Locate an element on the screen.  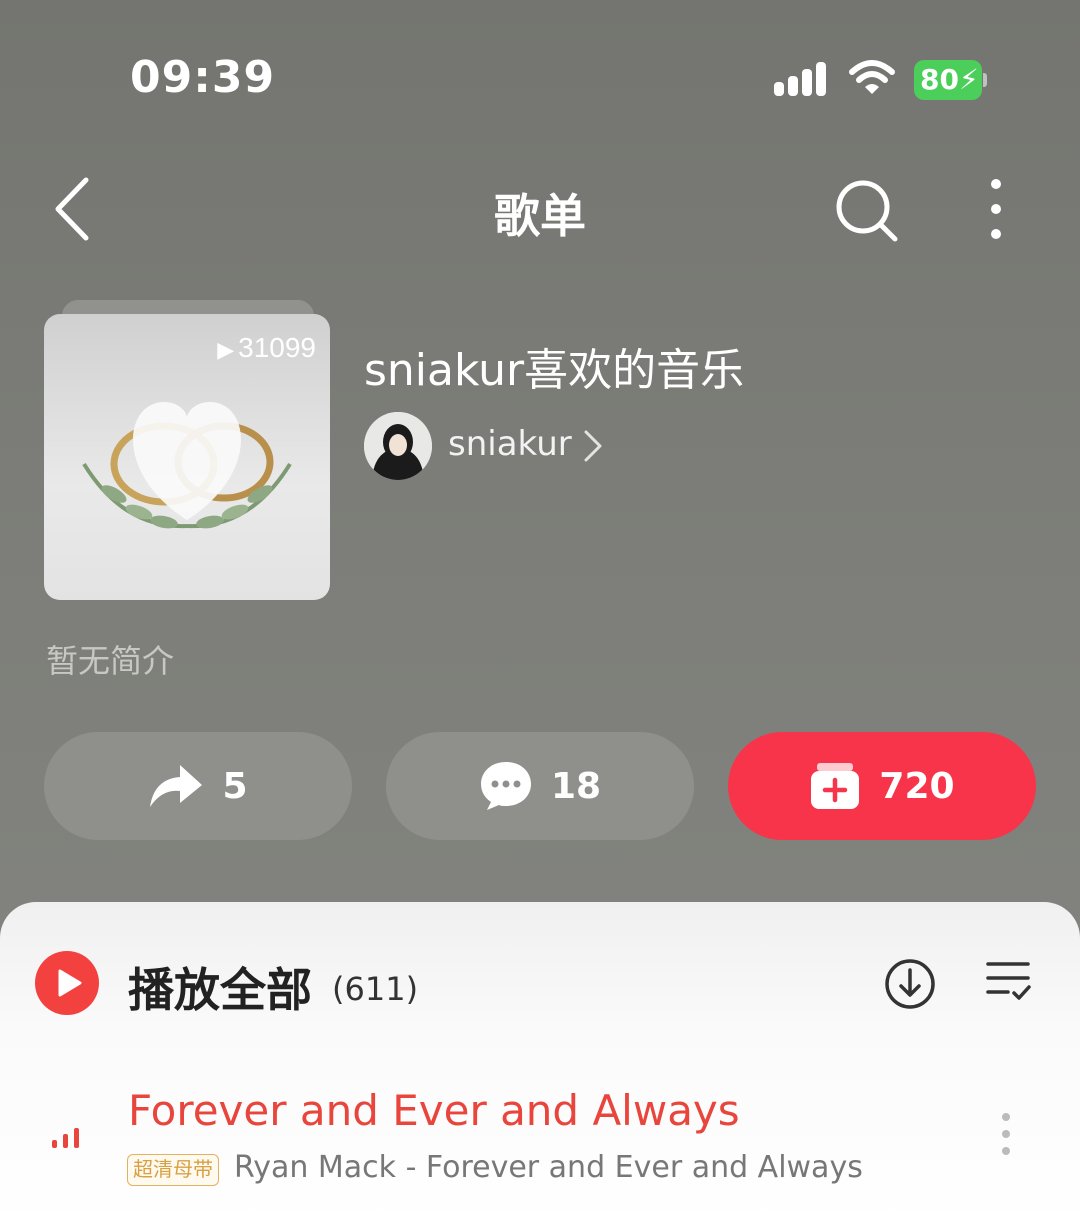
song-title: Forever and Ever and Always is located at coordinates (434, 1110).